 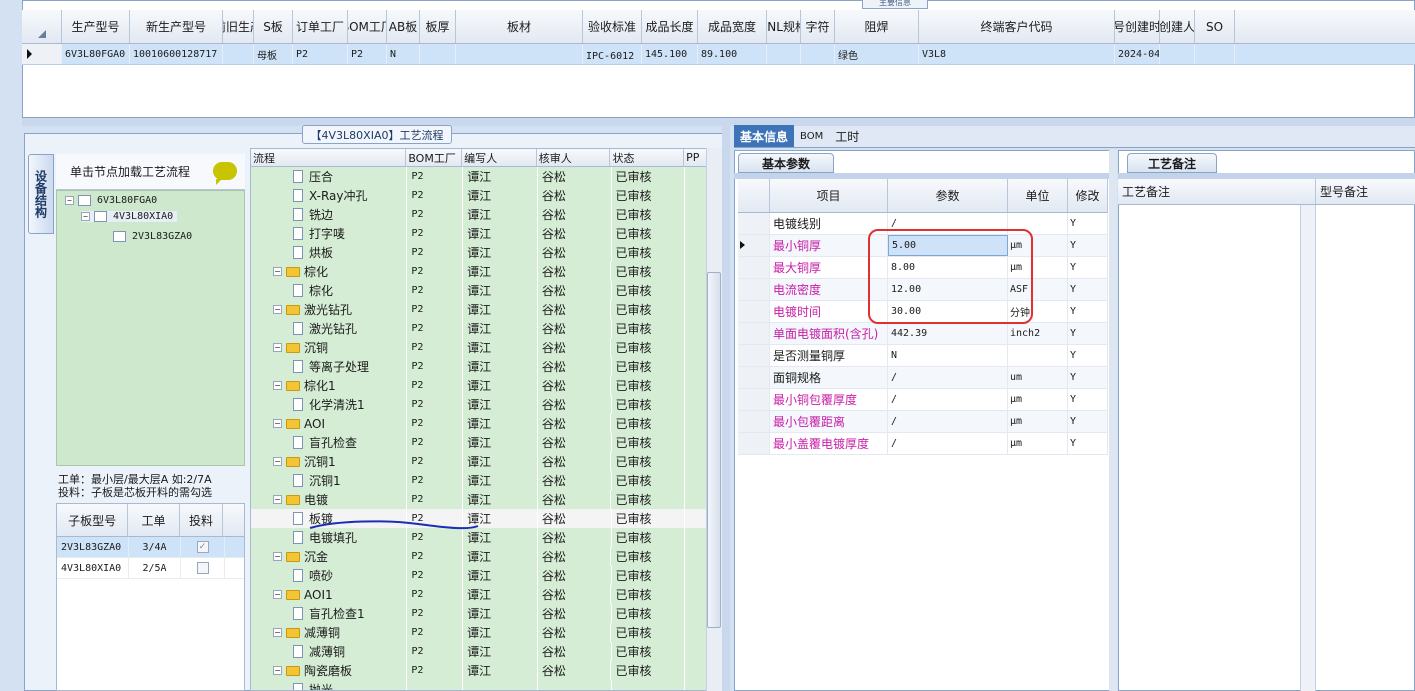 I want to click on table-row: − 激光钻孔 P2 谭江 谷松 已审核, so click(x=486, y=309).